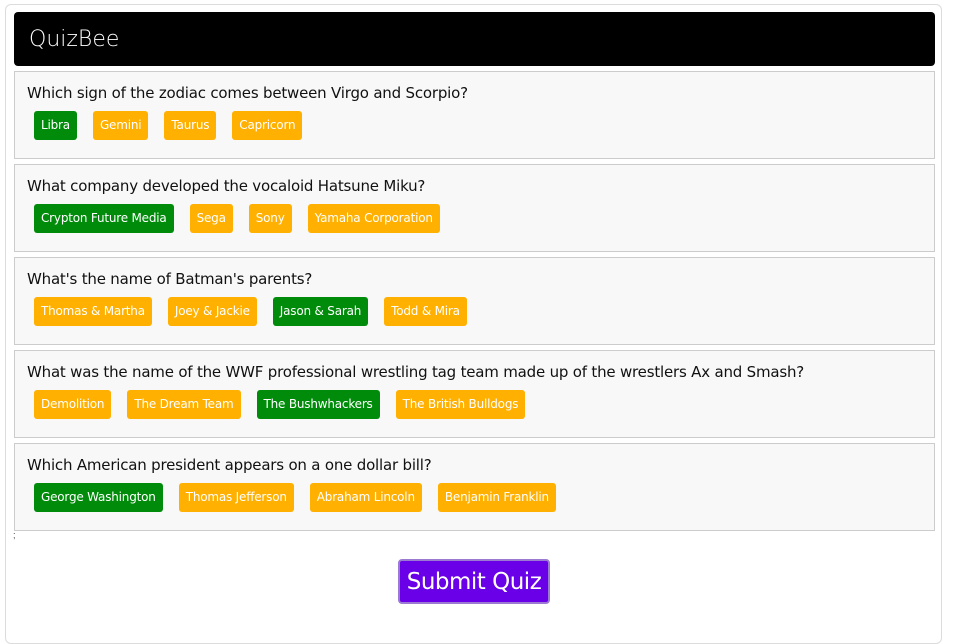 Image resolution: width=957 pixels, height=644 pixels. I want to click on answer-button: Thomas & Martha, so click(93, 311).